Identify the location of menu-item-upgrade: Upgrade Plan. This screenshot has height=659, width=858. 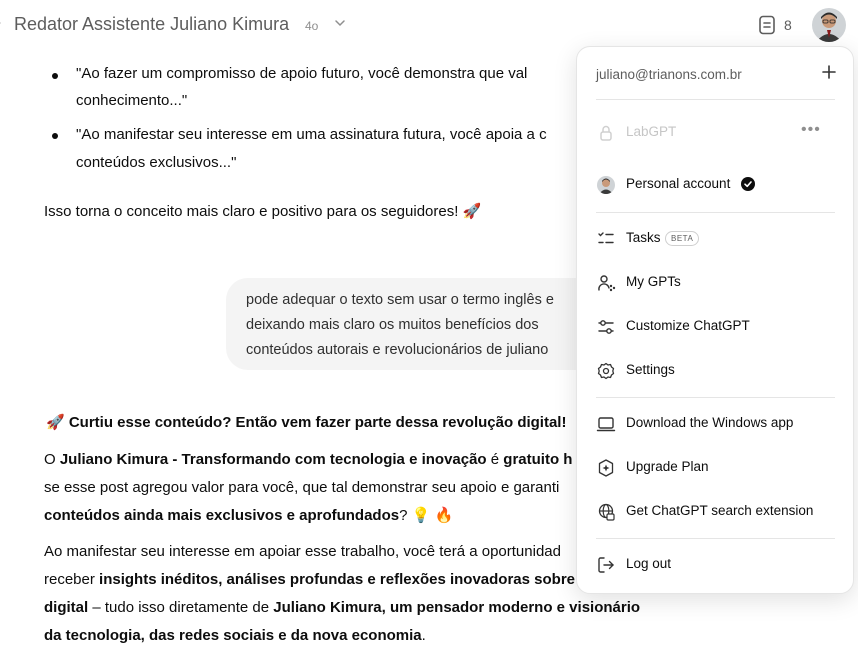
(715, 468).